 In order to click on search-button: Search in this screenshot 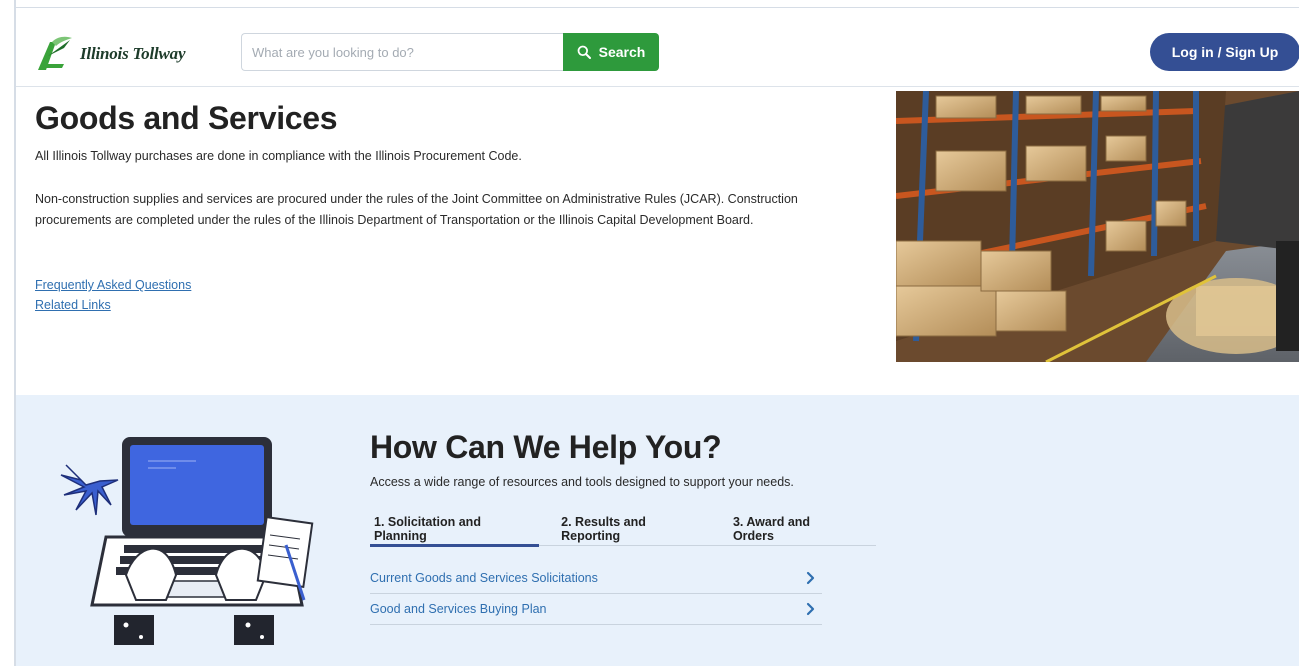, I will do `click(611, 52)`.